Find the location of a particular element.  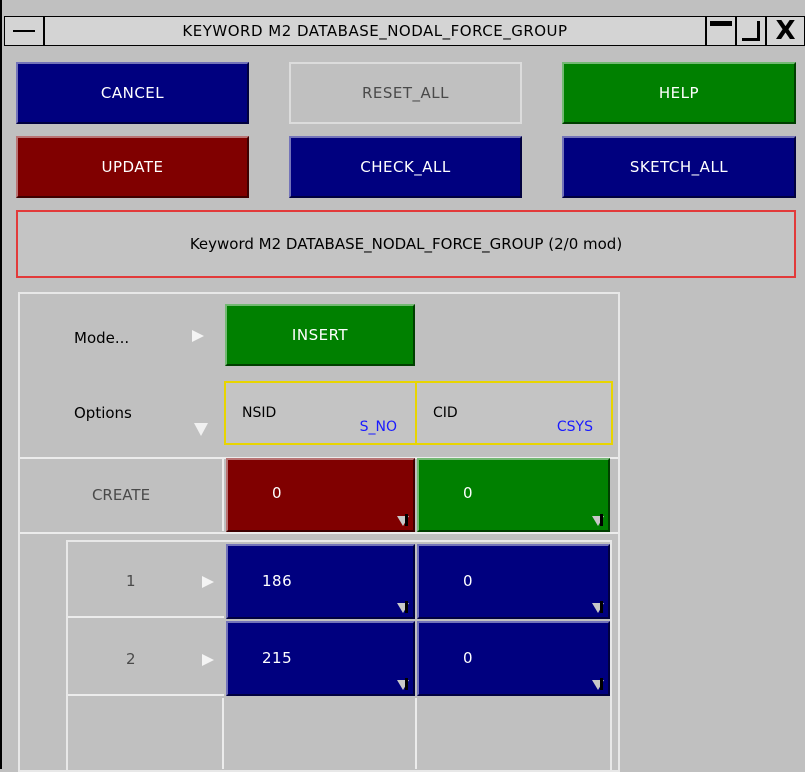

help-button: HELP is located at coordinates (679, 93).